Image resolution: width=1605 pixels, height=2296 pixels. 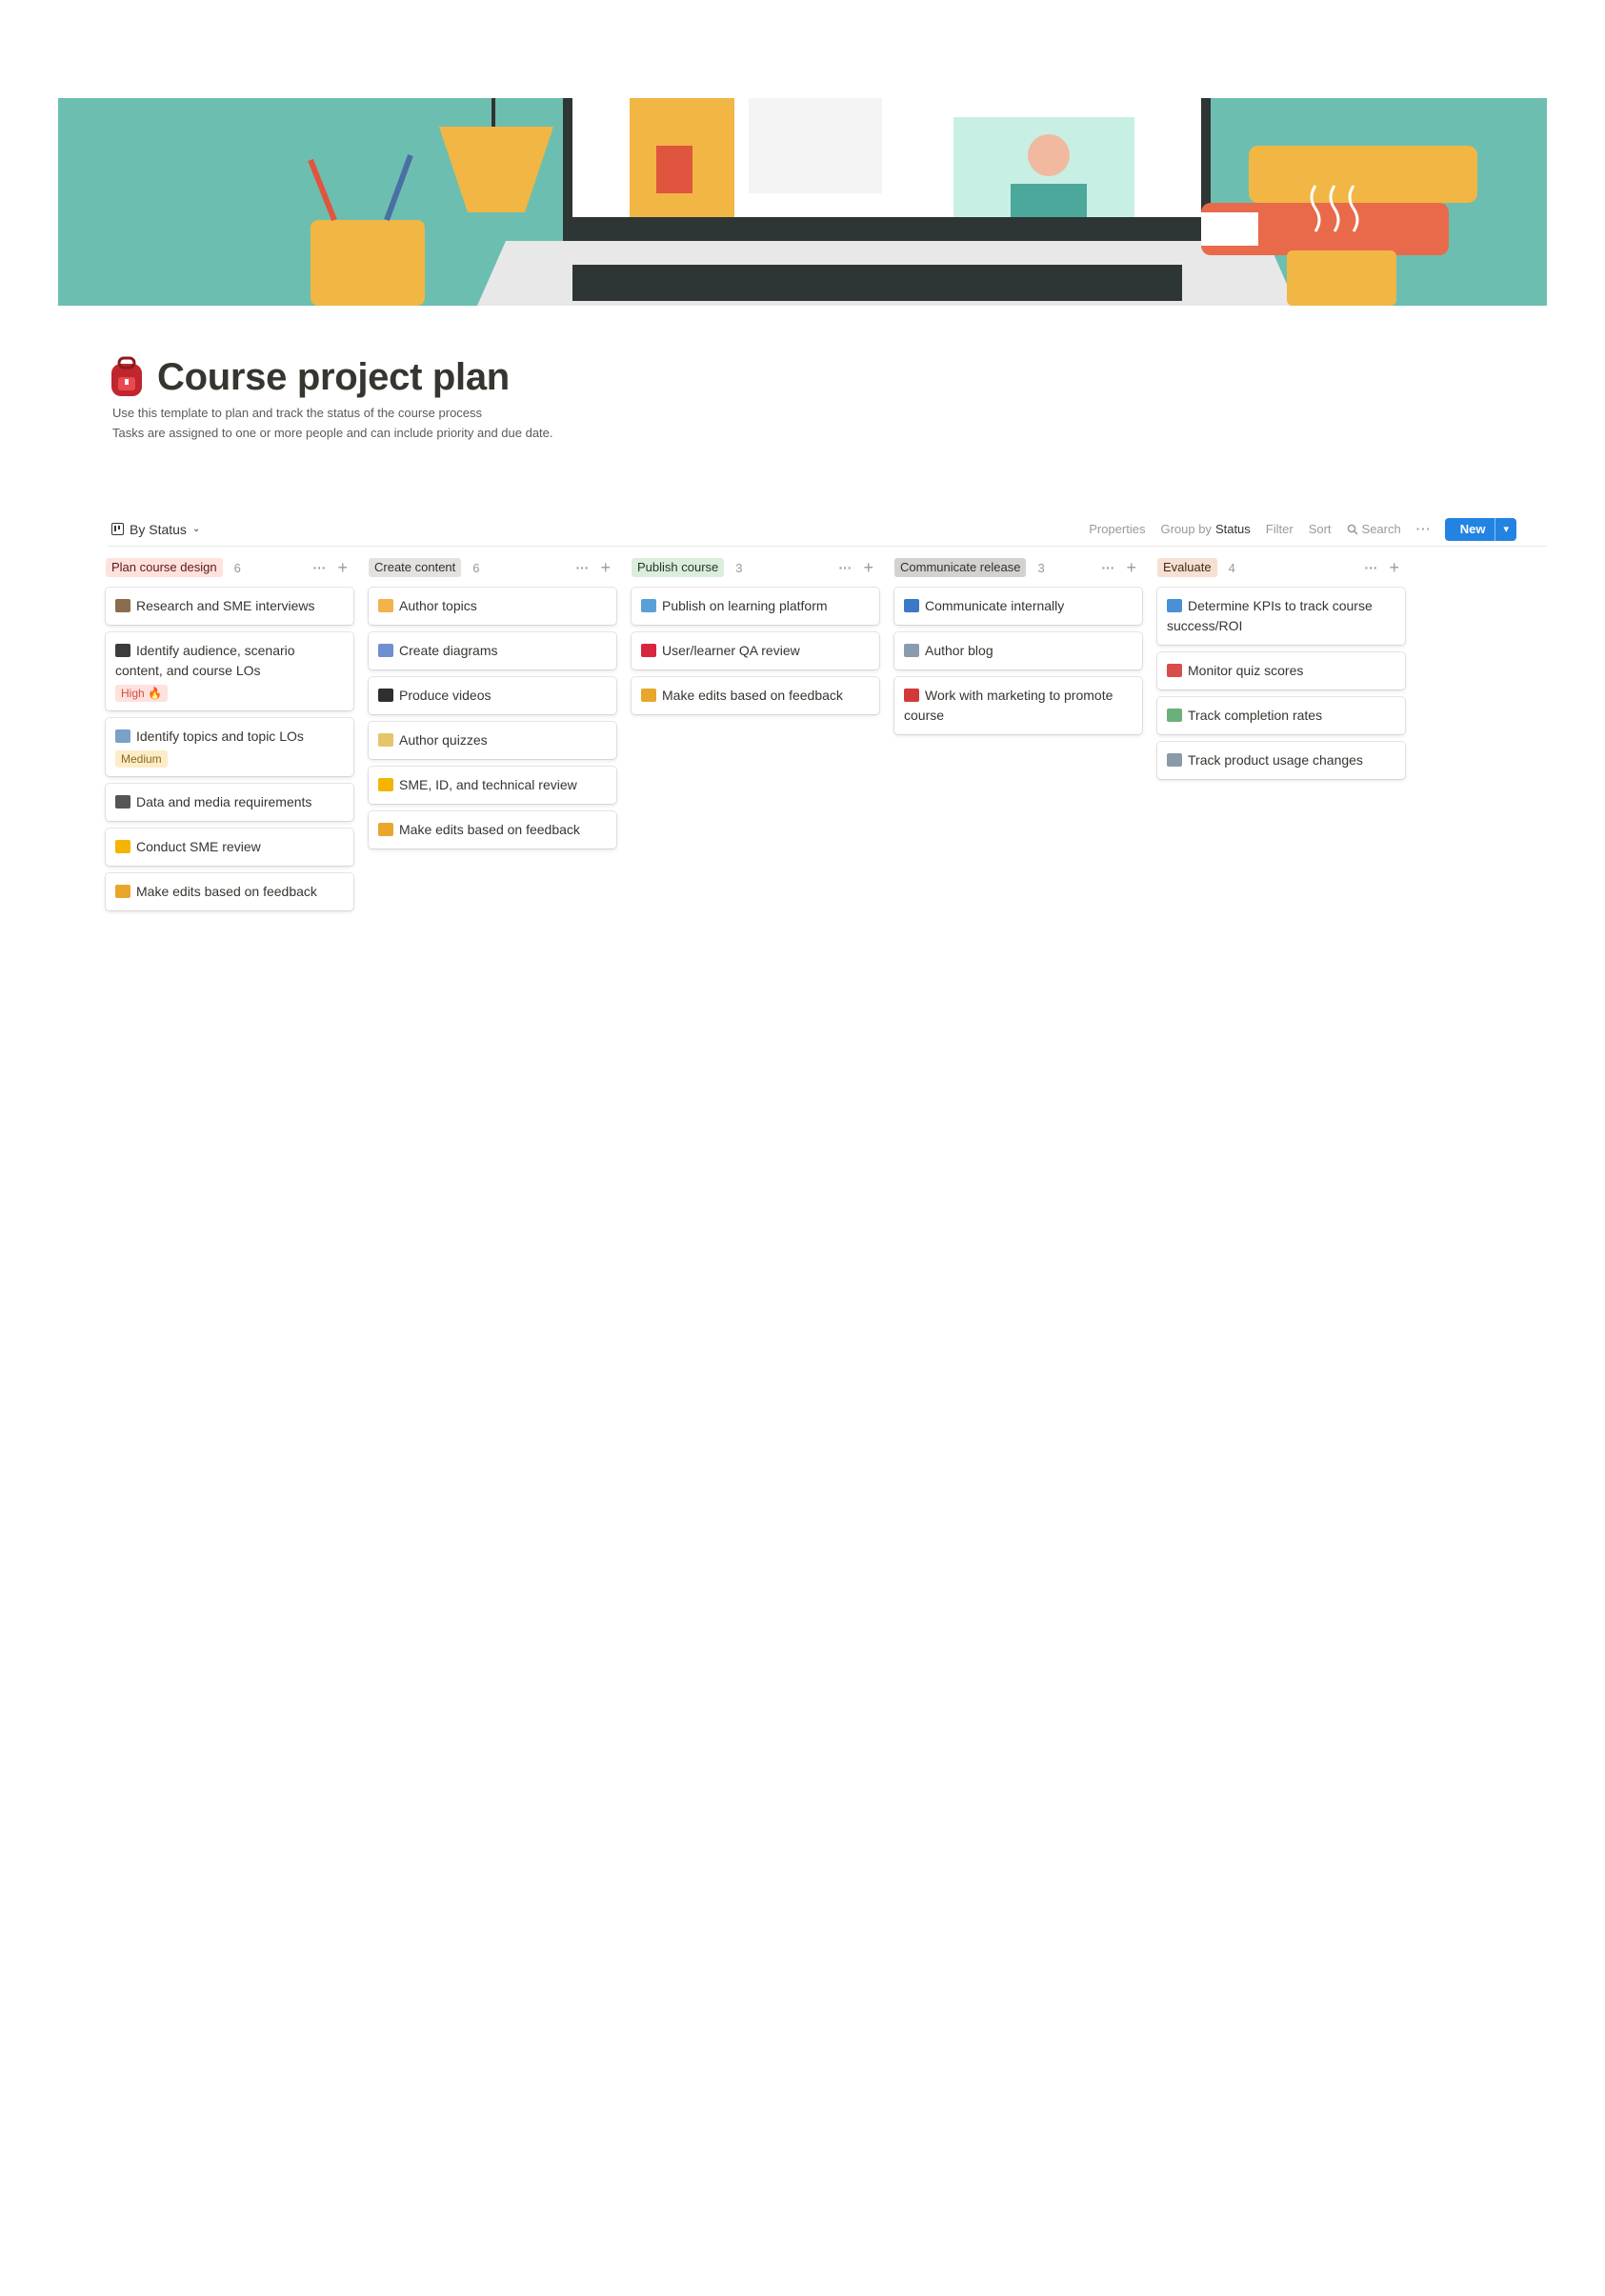 What do you see at coordinates (1320, 529) in the screenshot?
I see `sort-button: Sort` at bounding box center [1320, 529].